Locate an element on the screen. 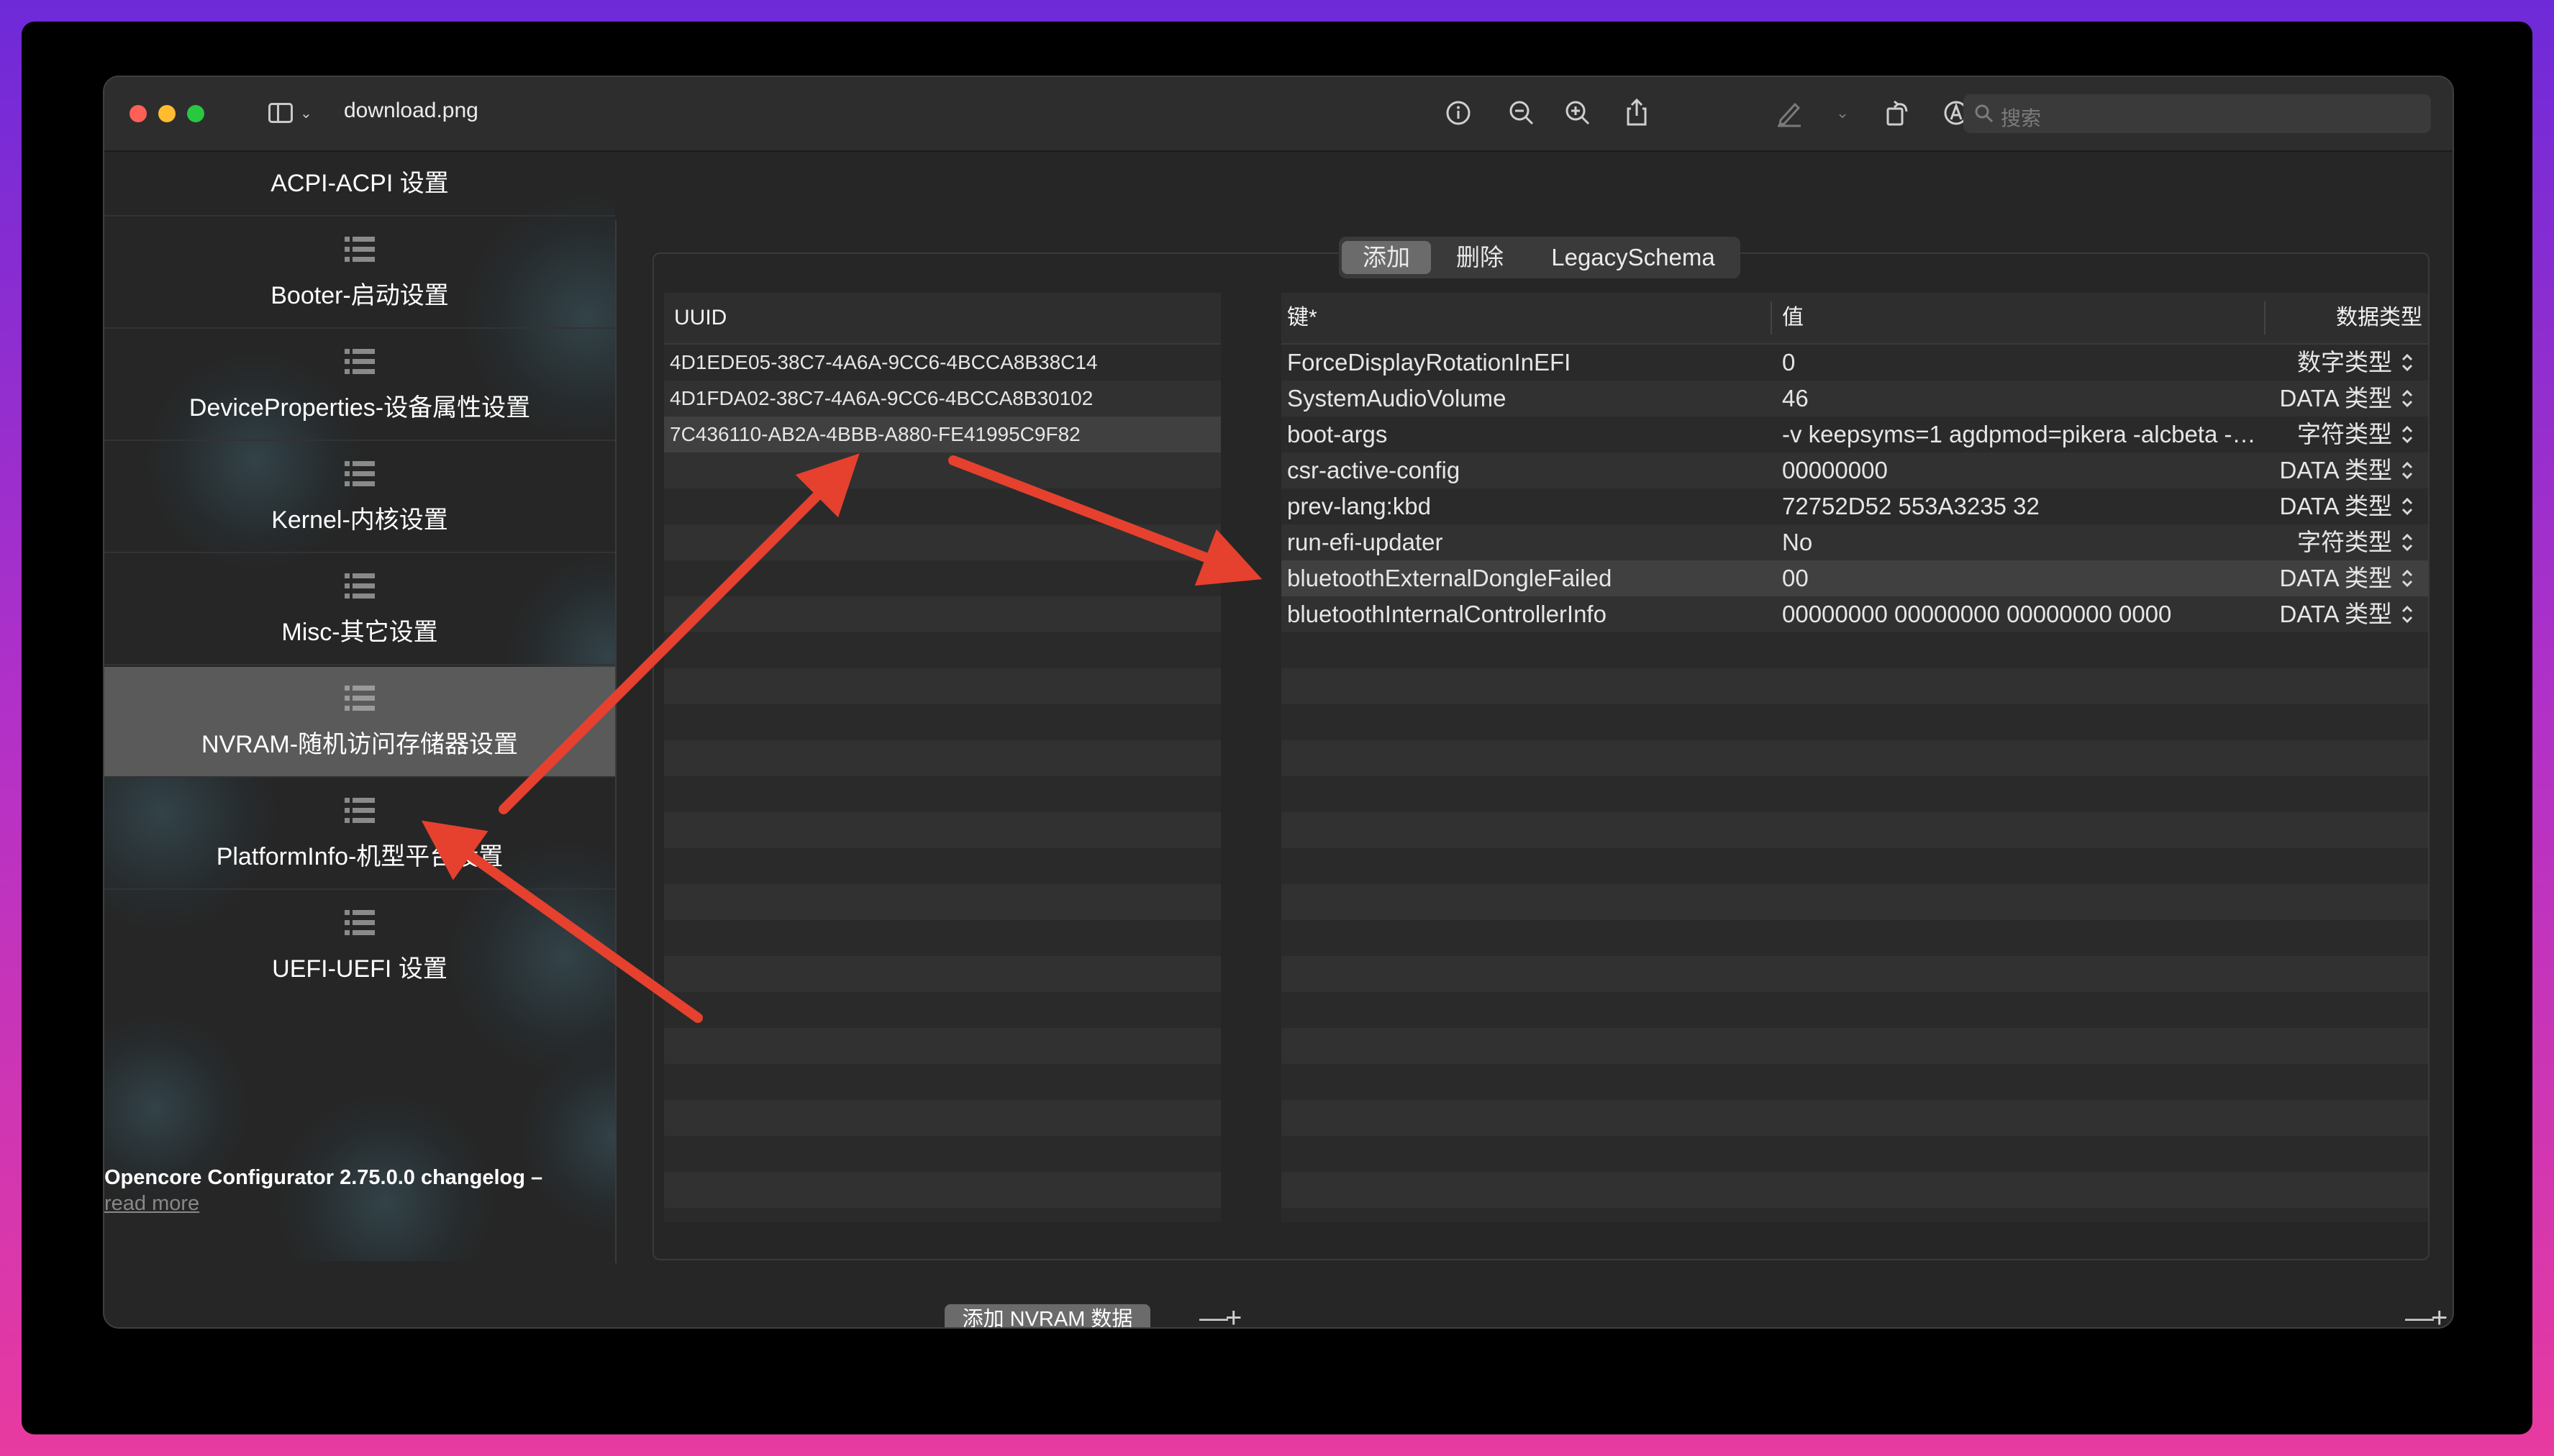 This screenshot has width=2554, height=1456. sidebar-toggle-button: ⌄ is located at coordinates (290, 114).